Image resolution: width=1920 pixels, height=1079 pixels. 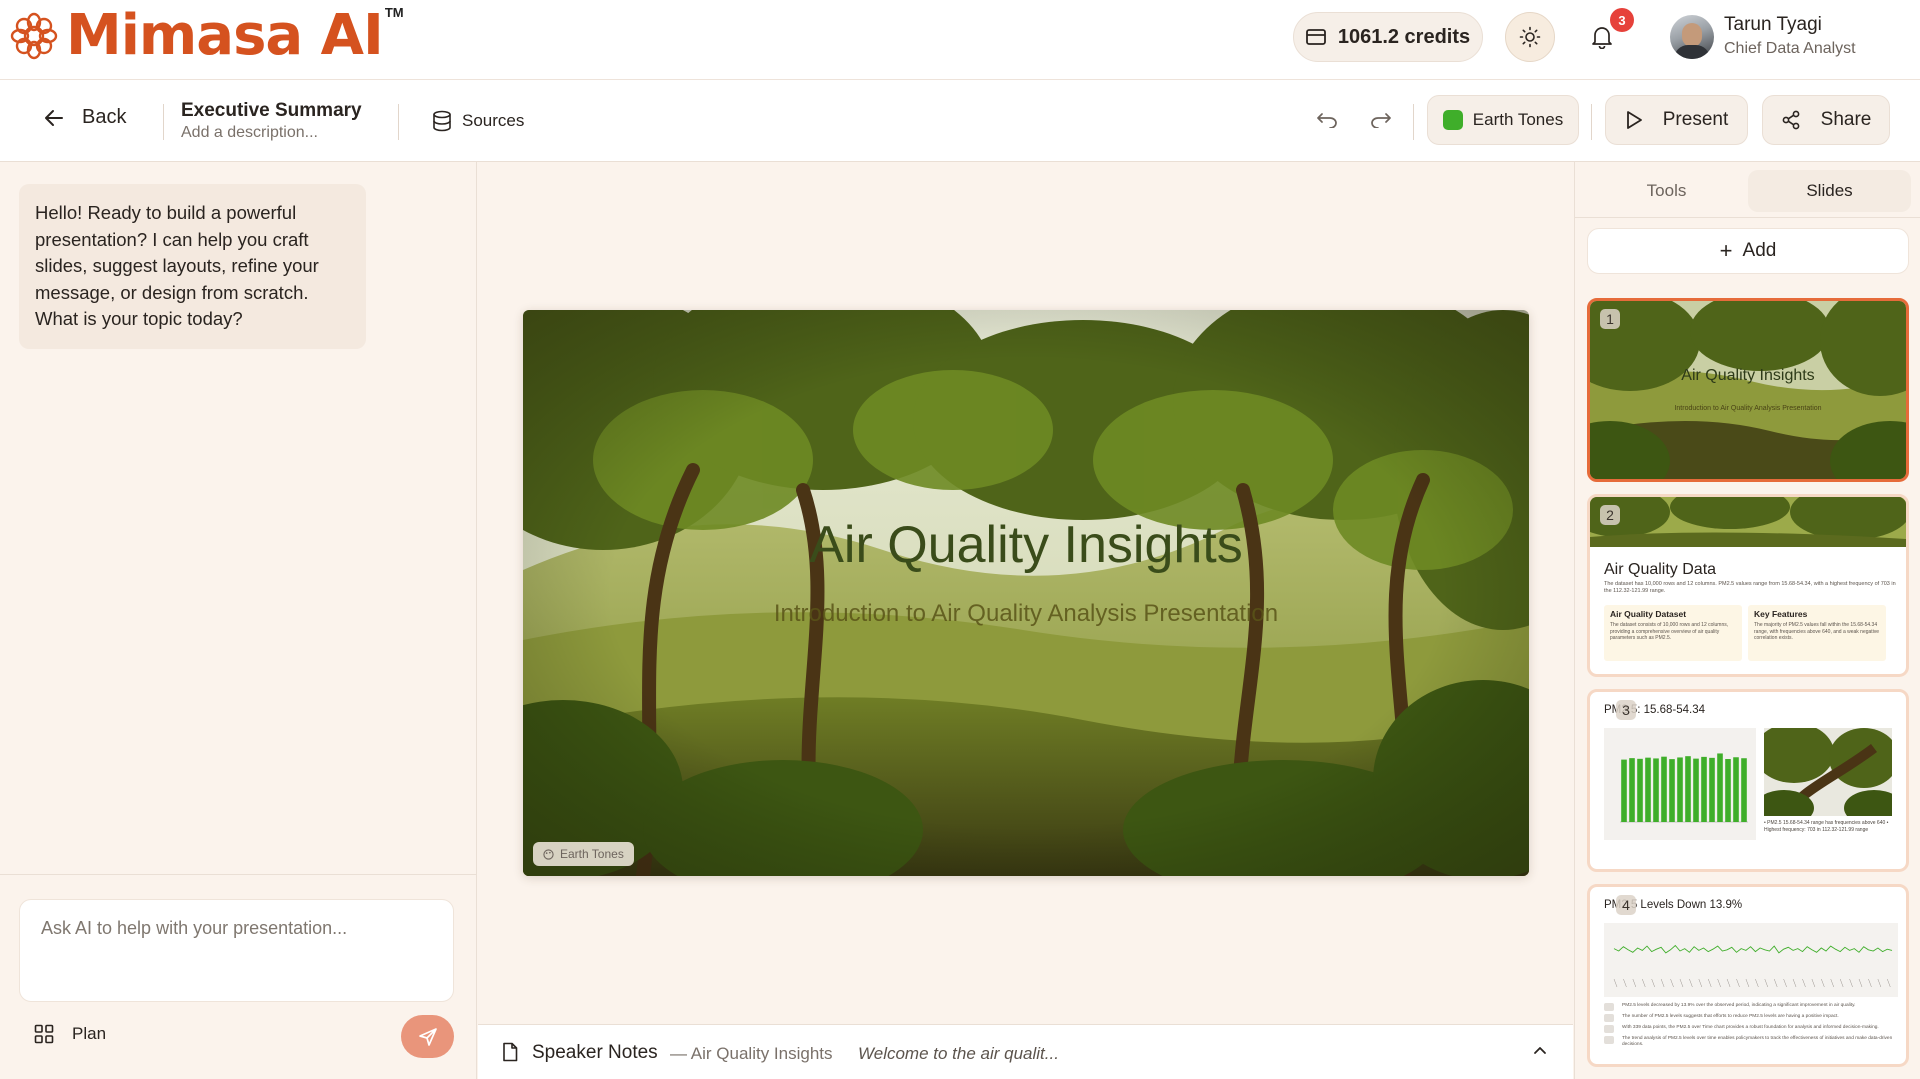 I want to click on back-button: Back, so click(x=85, y=117).